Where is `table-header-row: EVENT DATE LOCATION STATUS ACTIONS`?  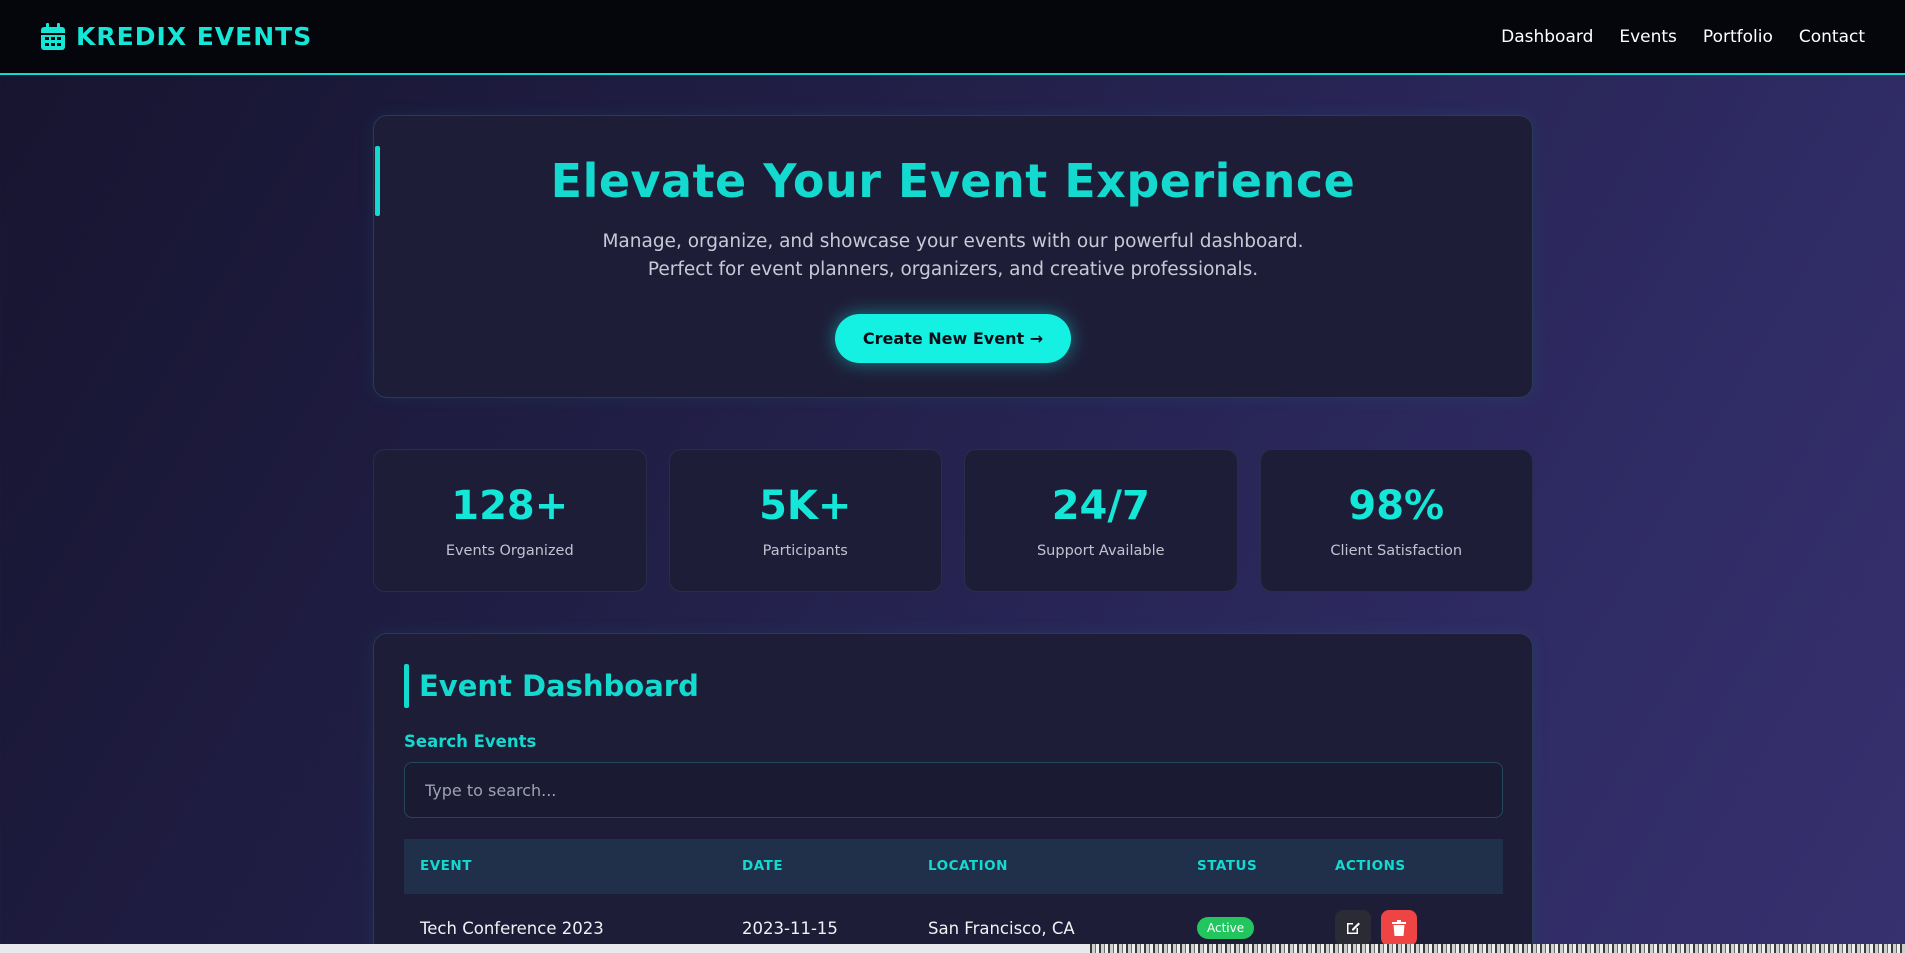
table-header-row: EVENT DATE LOCATION STATUS ACTIONS is located at coordinates (953, 866).